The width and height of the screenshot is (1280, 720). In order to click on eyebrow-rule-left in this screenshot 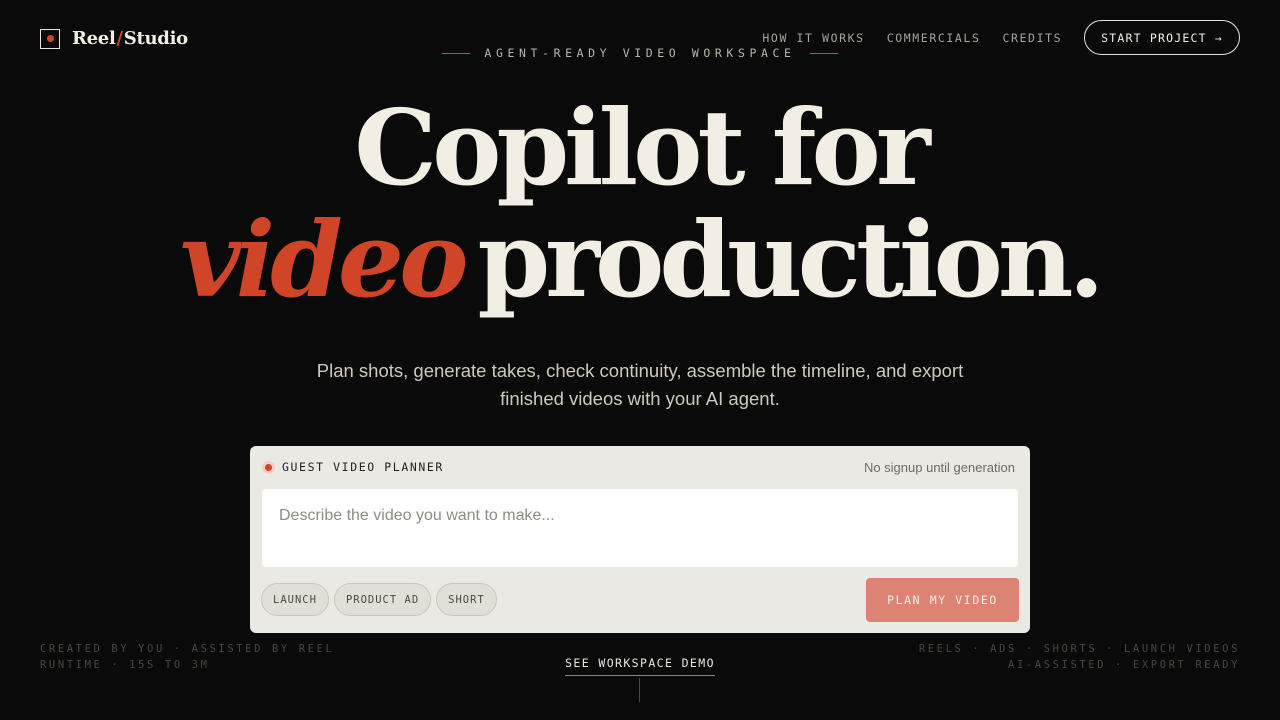, I will do `click(456, 53)`.